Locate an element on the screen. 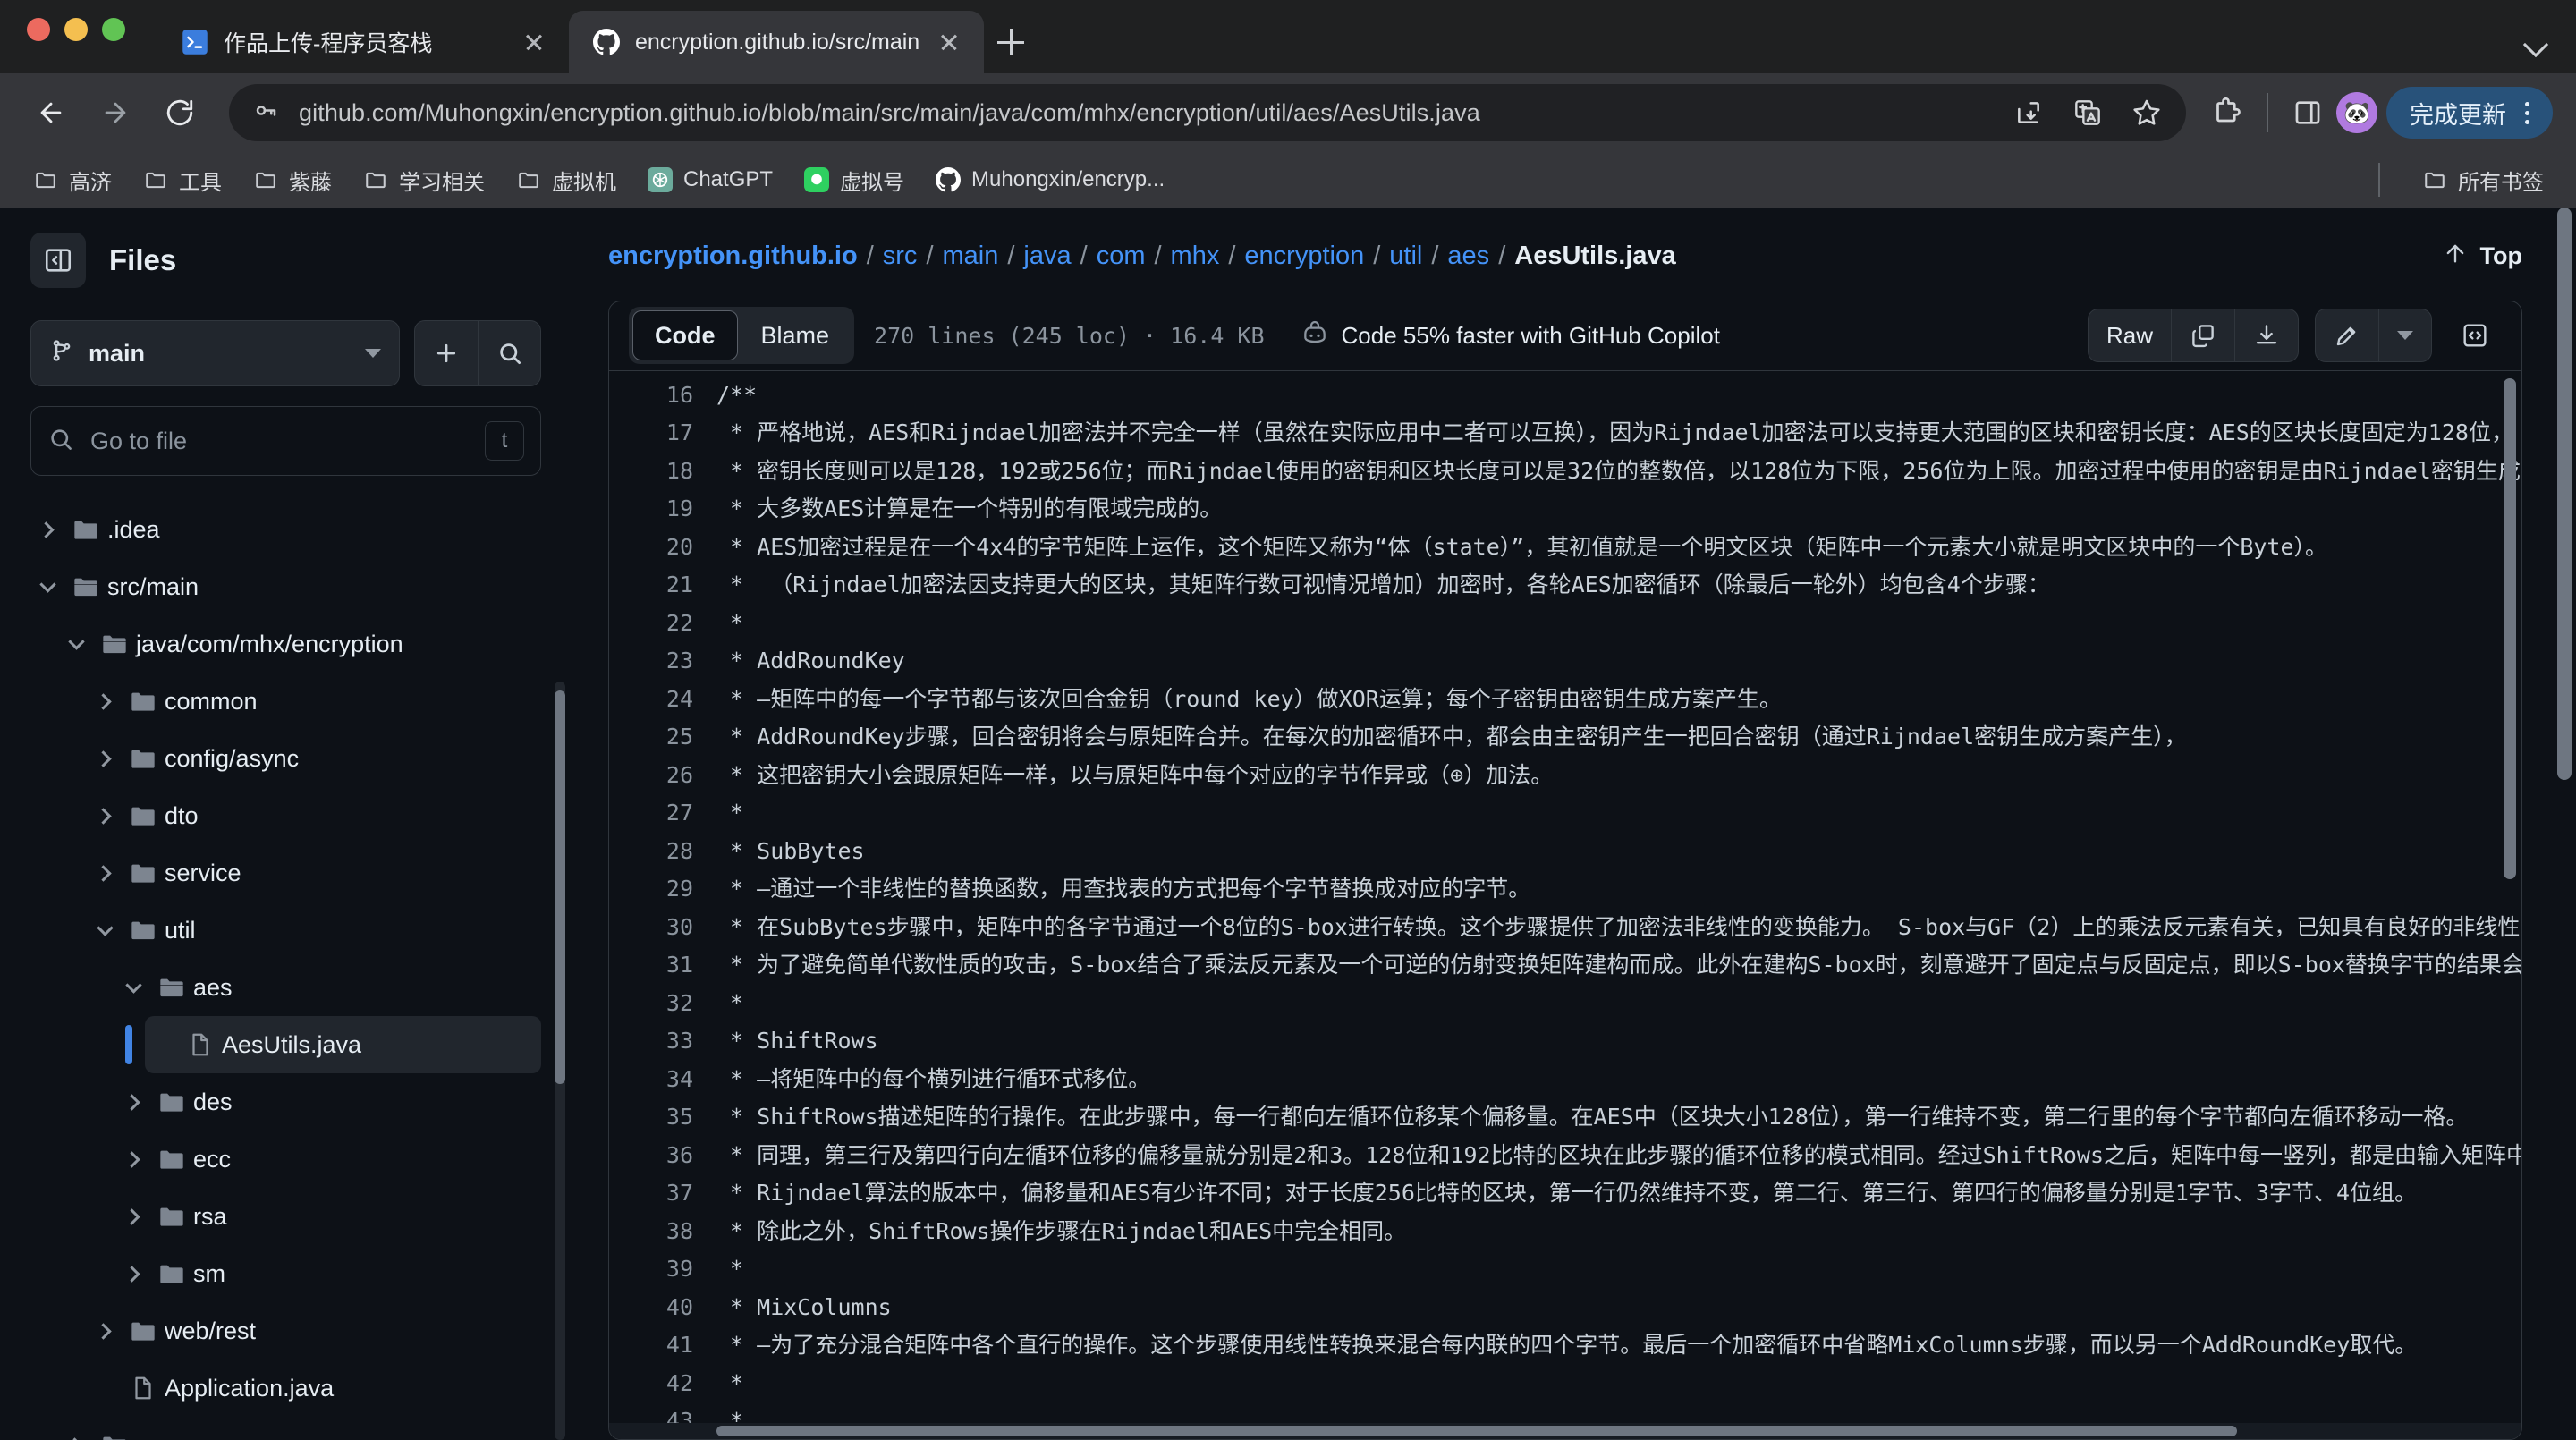 This screenshot has height=1440, width=2576. browser-menu-icon is located at coordinates (2526, 112).